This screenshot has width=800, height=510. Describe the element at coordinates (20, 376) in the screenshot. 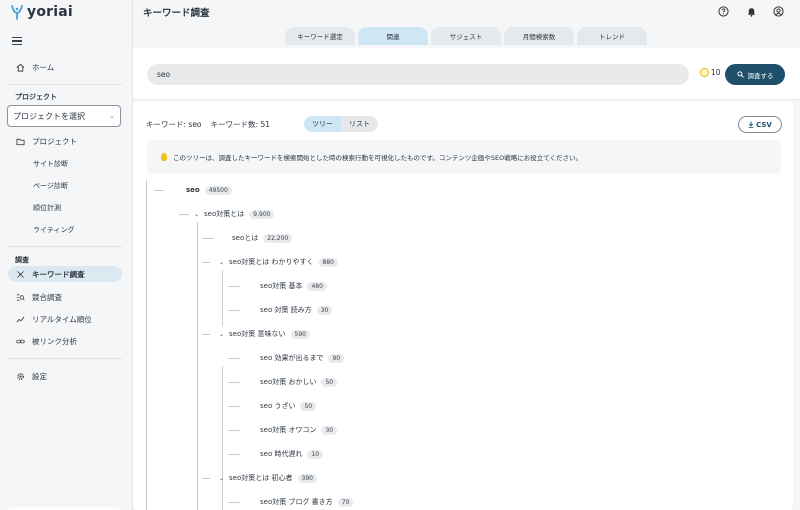

I see `gear-icon` at that location.